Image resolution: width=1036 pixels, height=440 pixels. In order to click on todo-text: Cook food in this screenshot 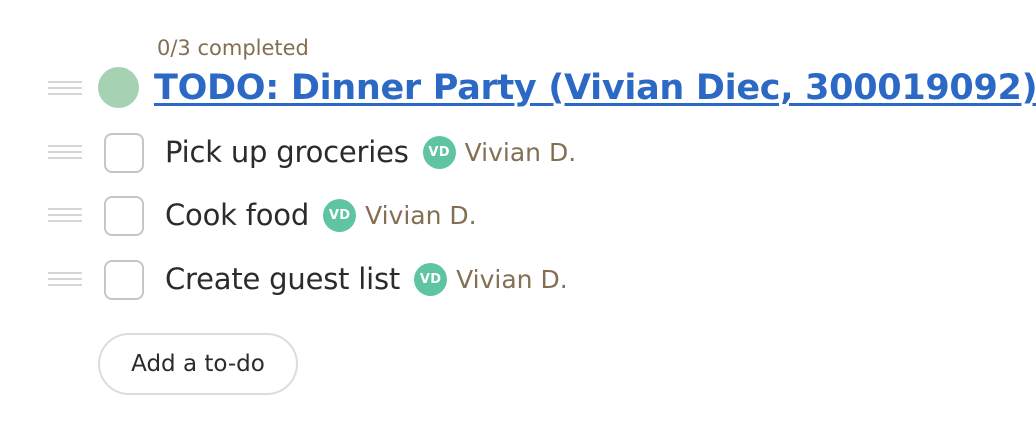, I will do `click(237, 215)`.